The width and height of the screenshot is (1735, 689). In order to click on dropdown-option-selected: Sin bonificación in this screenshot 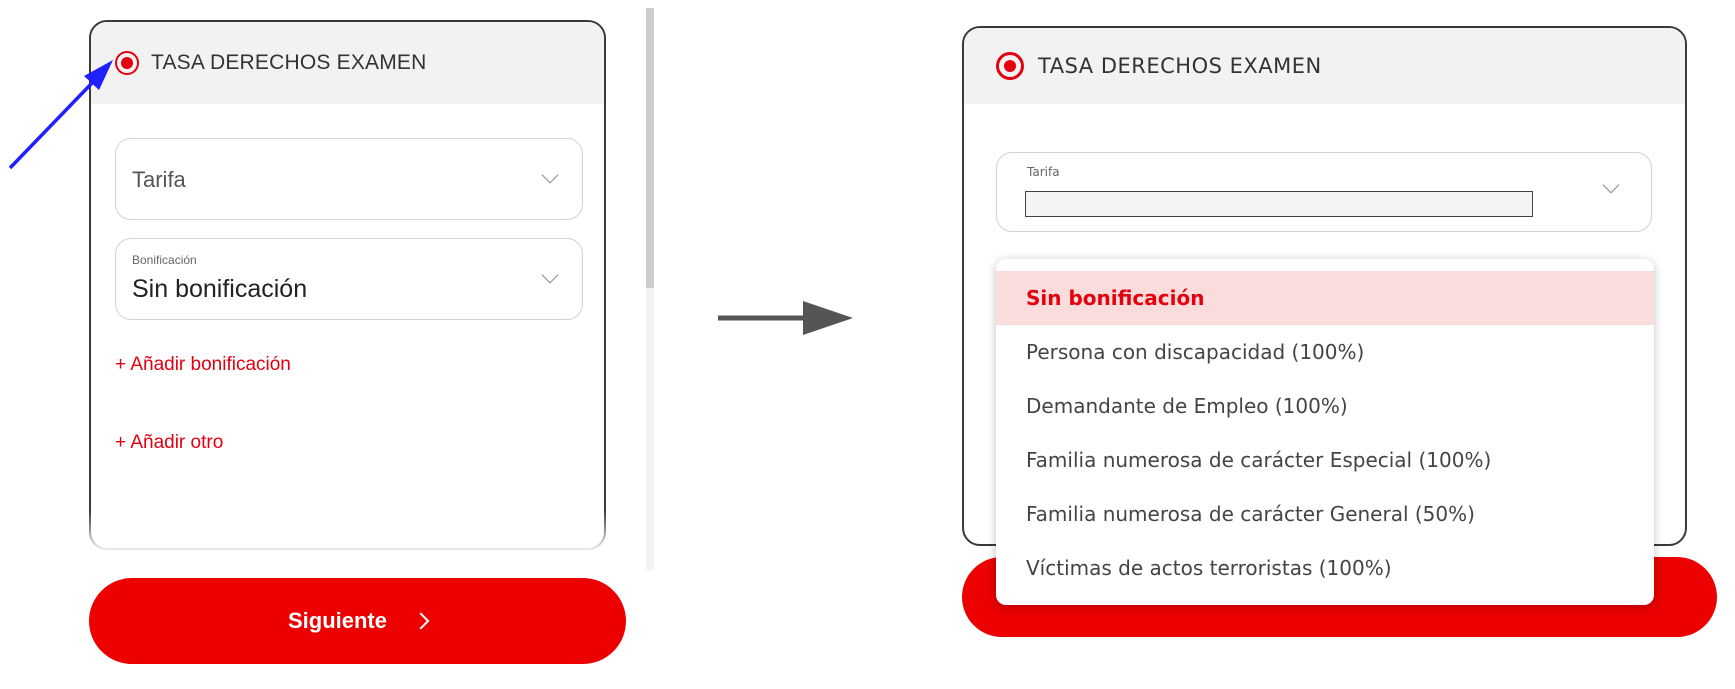, I will do `click(1325, 298)`.